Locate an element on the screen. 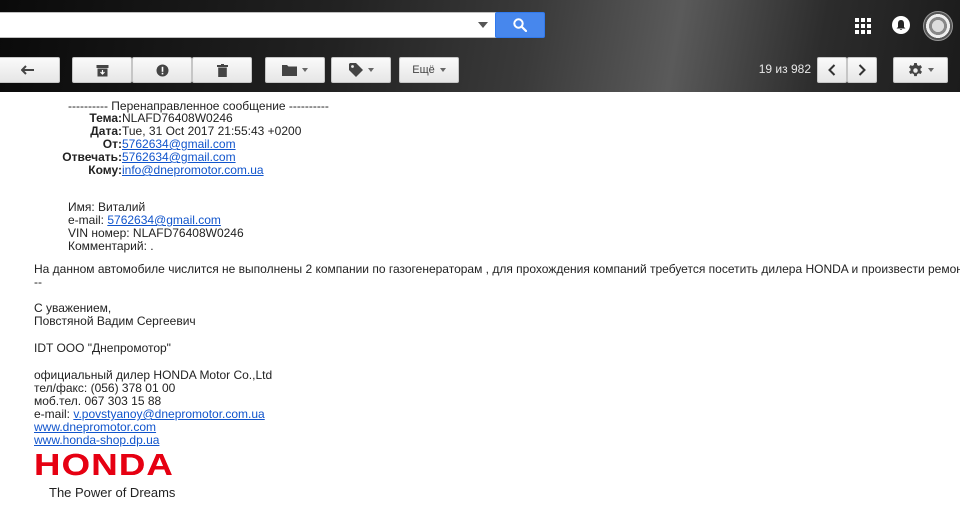 The width and height of the screenshot is (960, 510). search-input is located at coordinates (248, 25).